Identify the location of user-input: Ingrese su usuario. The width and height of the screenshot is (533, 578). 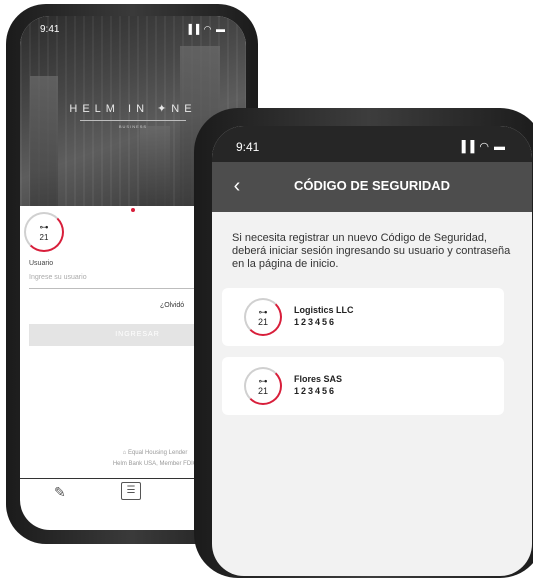
(114, 277).